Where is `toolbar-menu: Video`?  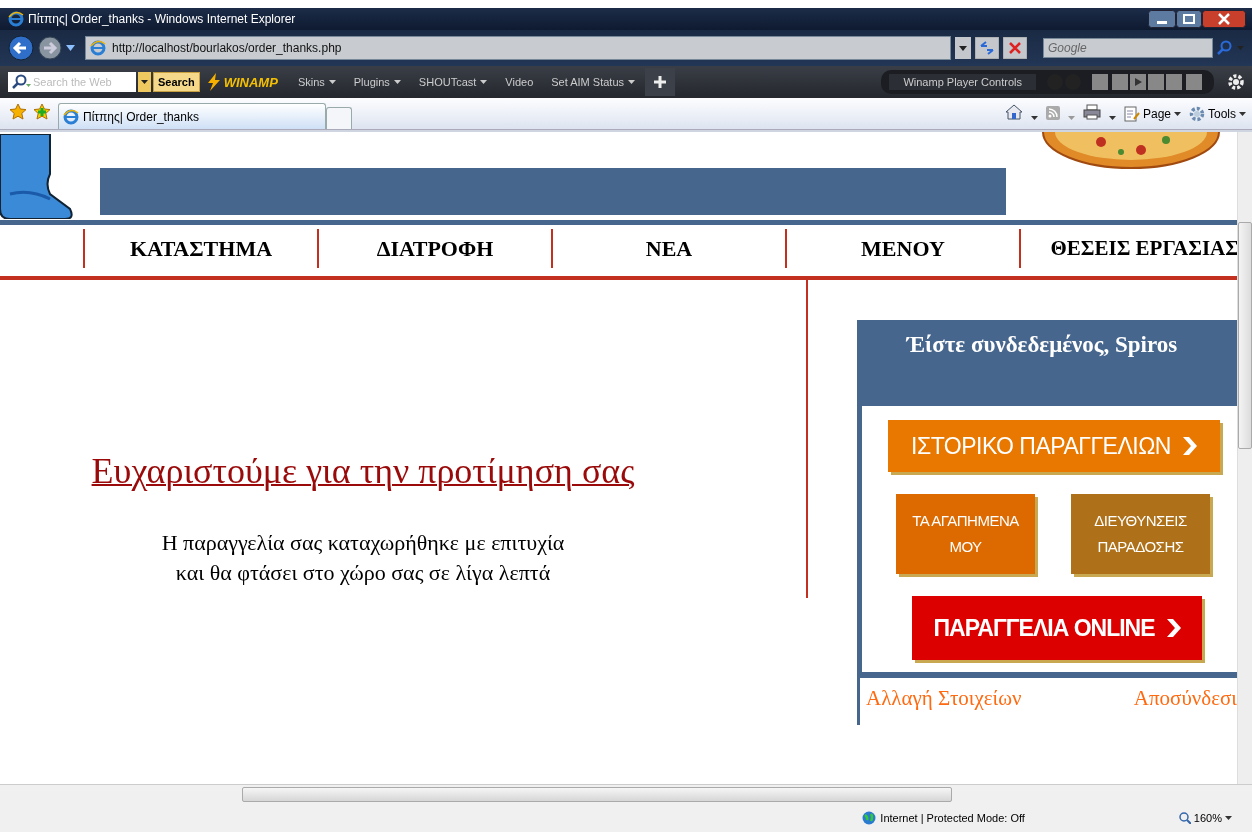
toolbar-menu: Video is located at coordinates (519, 82).